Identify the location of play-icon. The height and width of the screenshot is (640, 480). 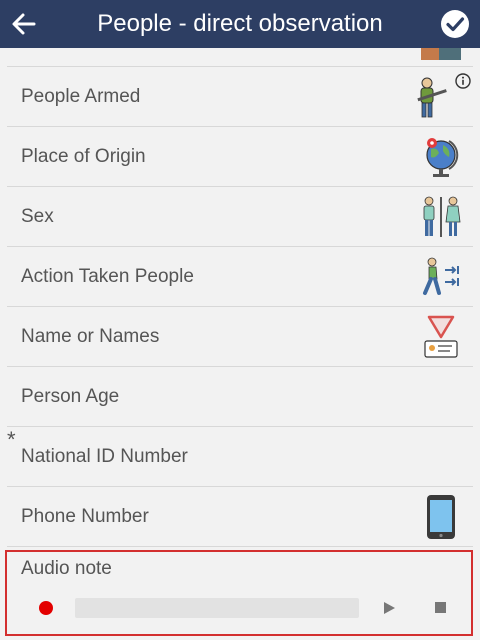
(389, 608).